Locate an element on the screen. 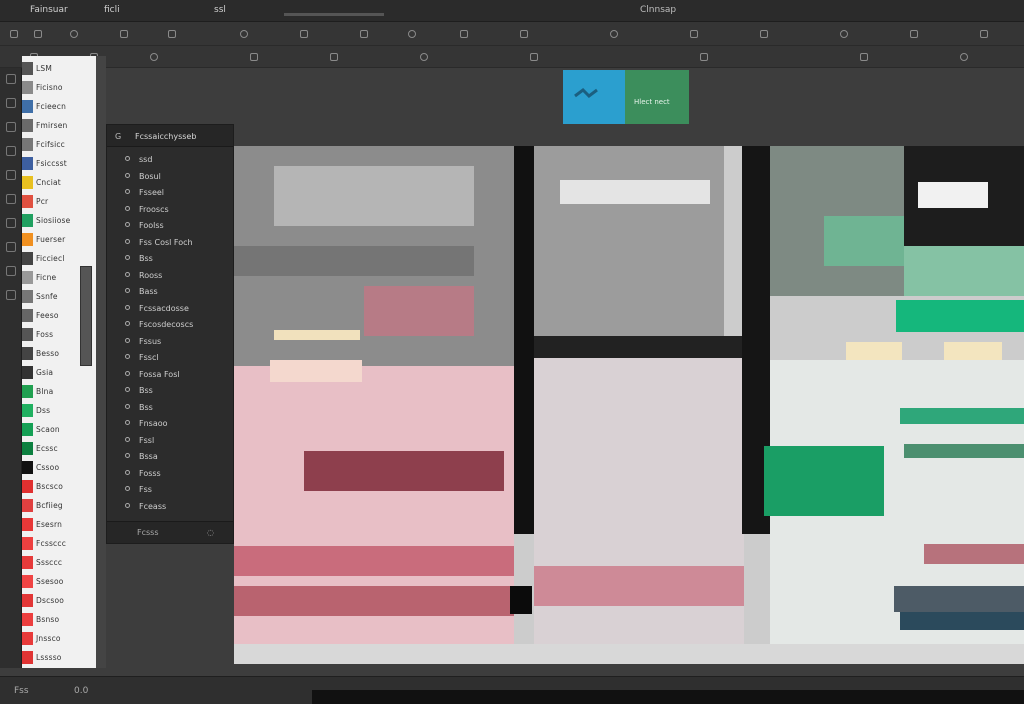  tool-brush-icon is located at coordinates (74, 34).